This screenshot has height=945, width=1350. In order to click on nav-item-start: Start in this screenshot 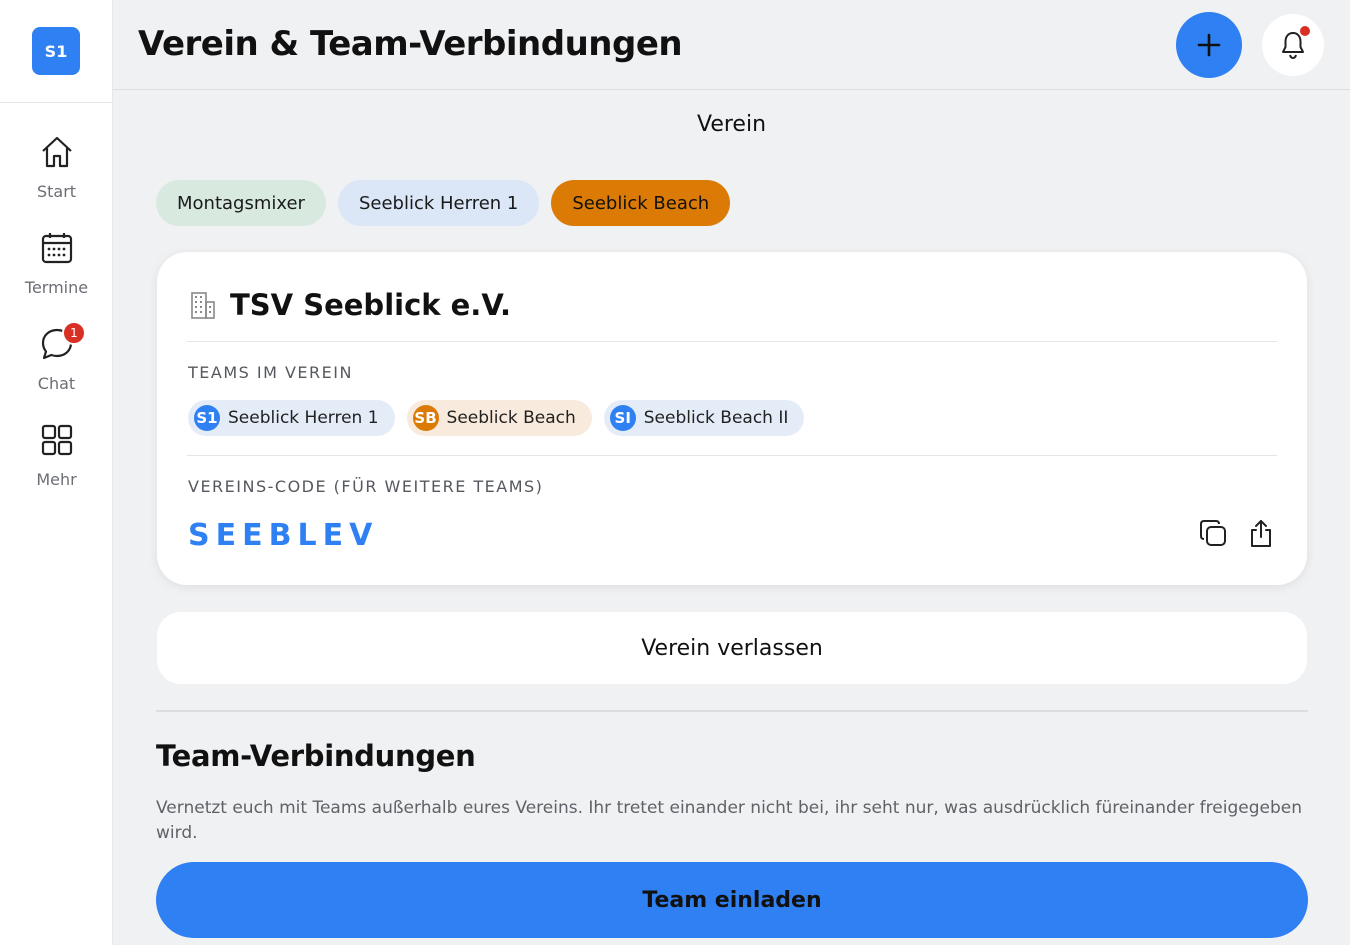, I will do `click(56, 167)`.